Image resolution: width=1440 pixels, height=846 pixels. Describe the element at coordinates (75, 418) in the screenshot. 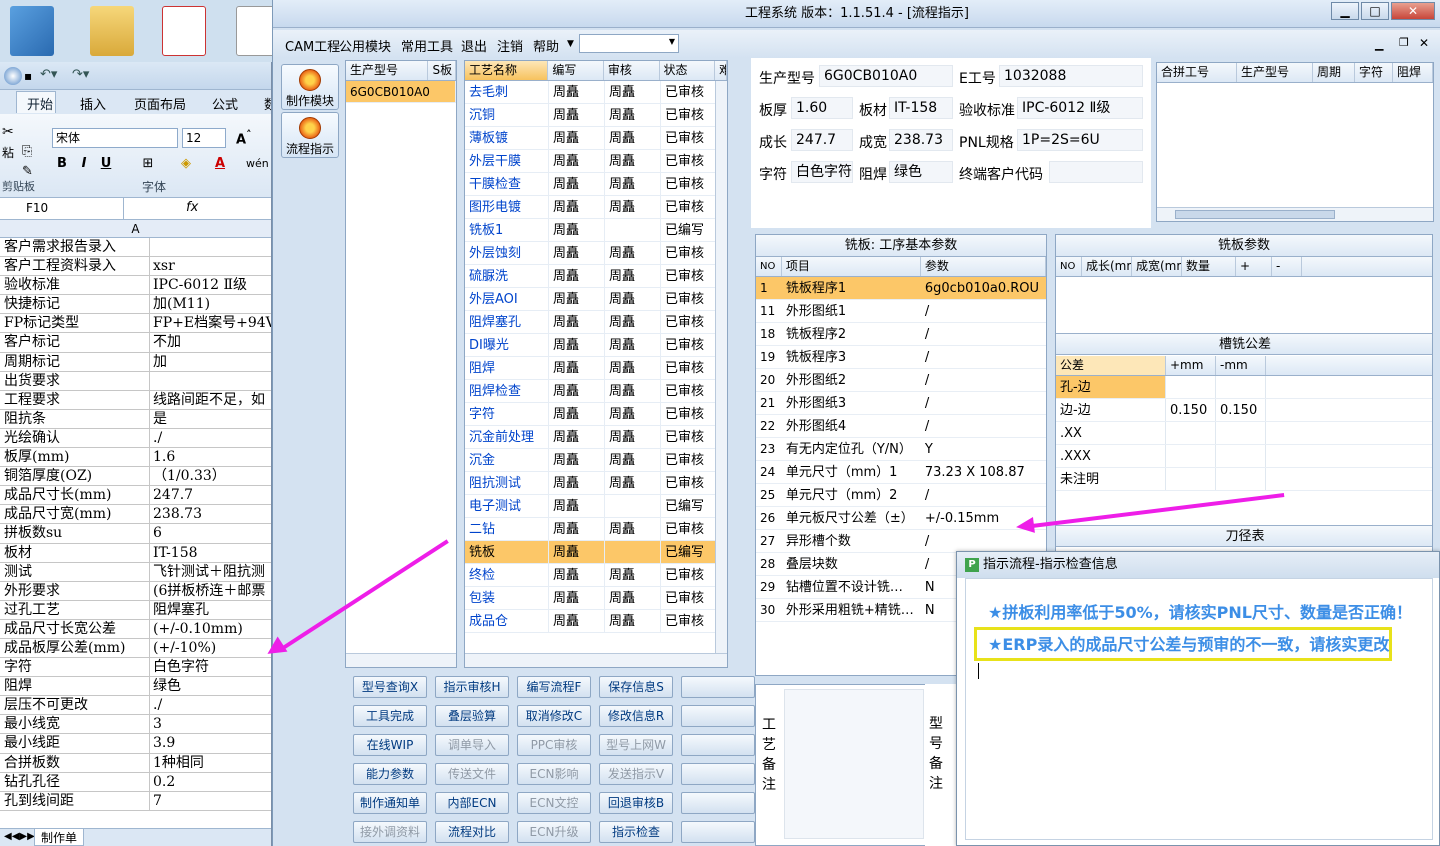

I see `field-name-cell: 阻抗条` at that location.